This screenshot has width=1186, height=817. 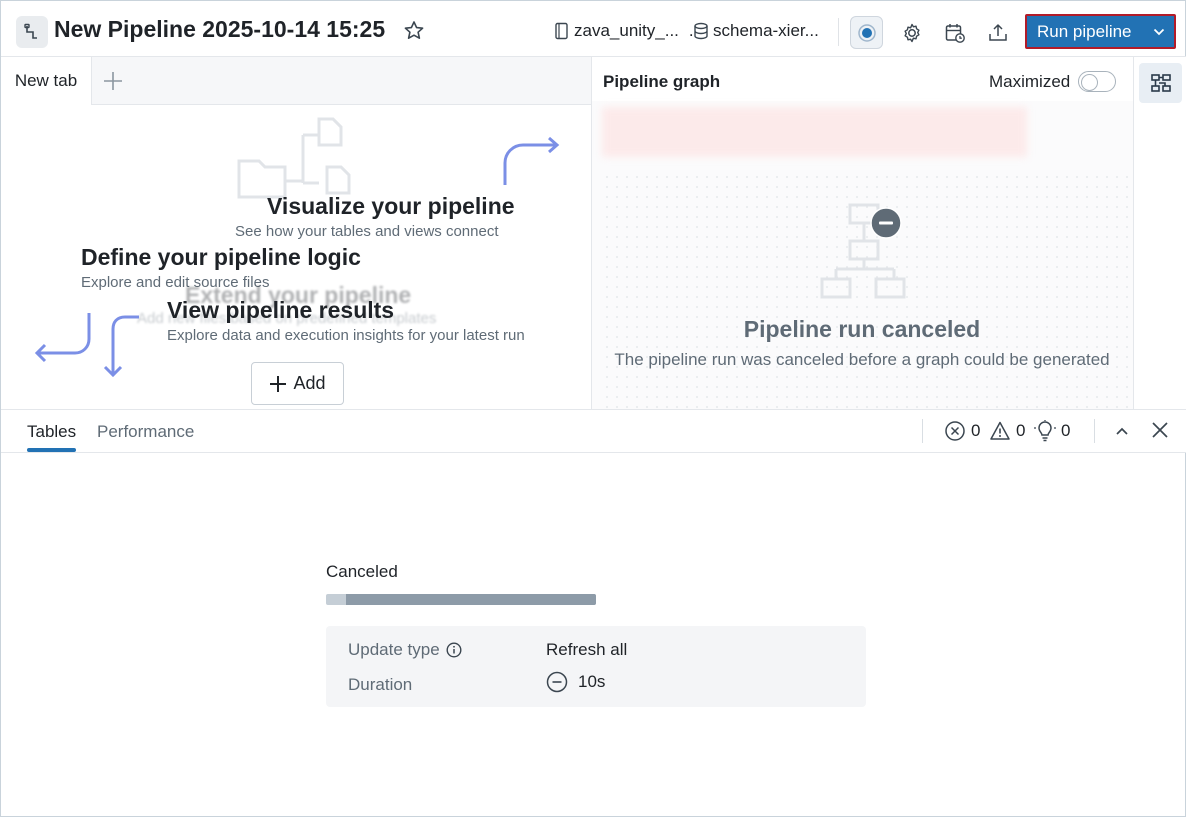 I want to click on share-button, so click(x=997, y=32).